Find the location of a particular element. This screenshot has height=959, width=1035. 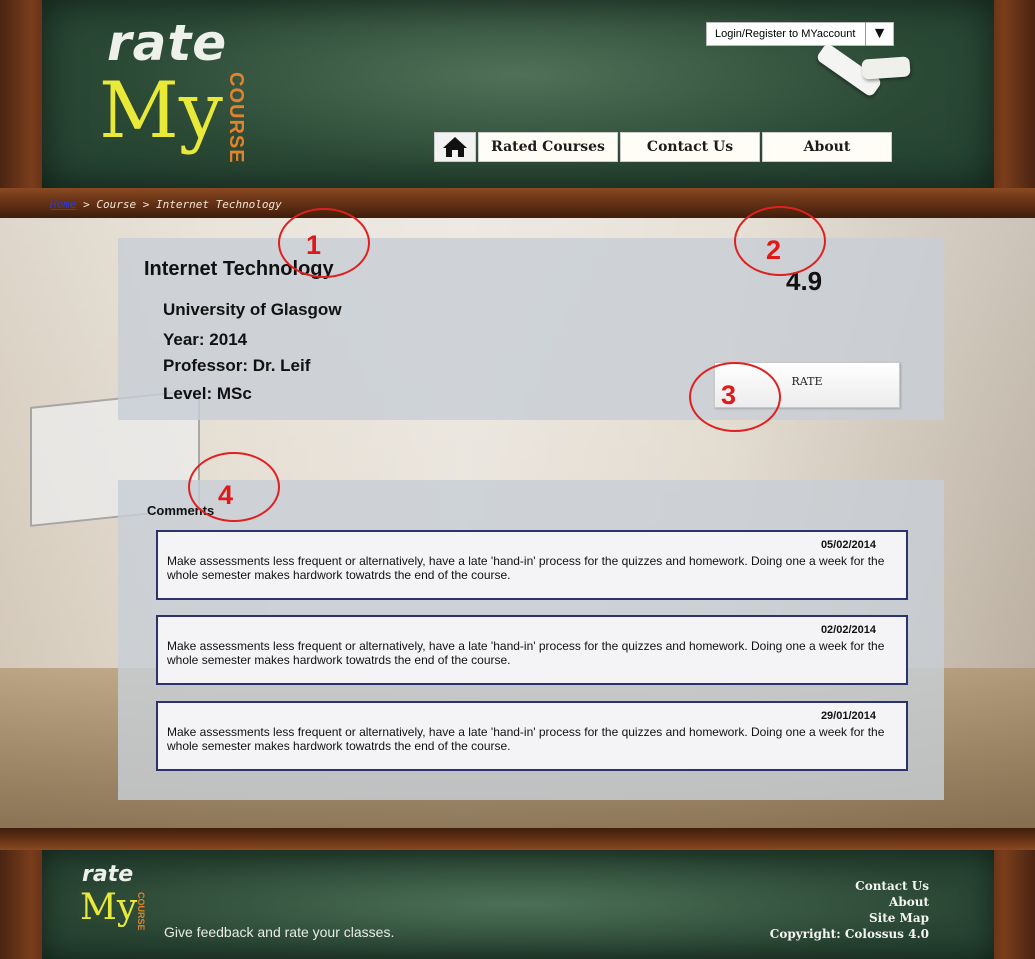

course-level: Level: MSc is located at coordinates (207, 393).